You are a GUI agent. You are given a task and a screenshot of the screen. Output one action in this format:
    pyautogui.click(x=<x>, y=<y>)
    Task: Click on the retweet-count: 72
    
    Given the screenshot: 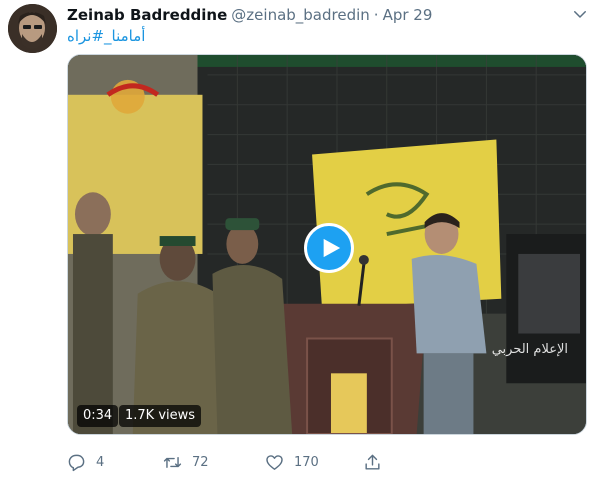 What is the action you would take?
    pyautogui.click(x=200, y=462)
    